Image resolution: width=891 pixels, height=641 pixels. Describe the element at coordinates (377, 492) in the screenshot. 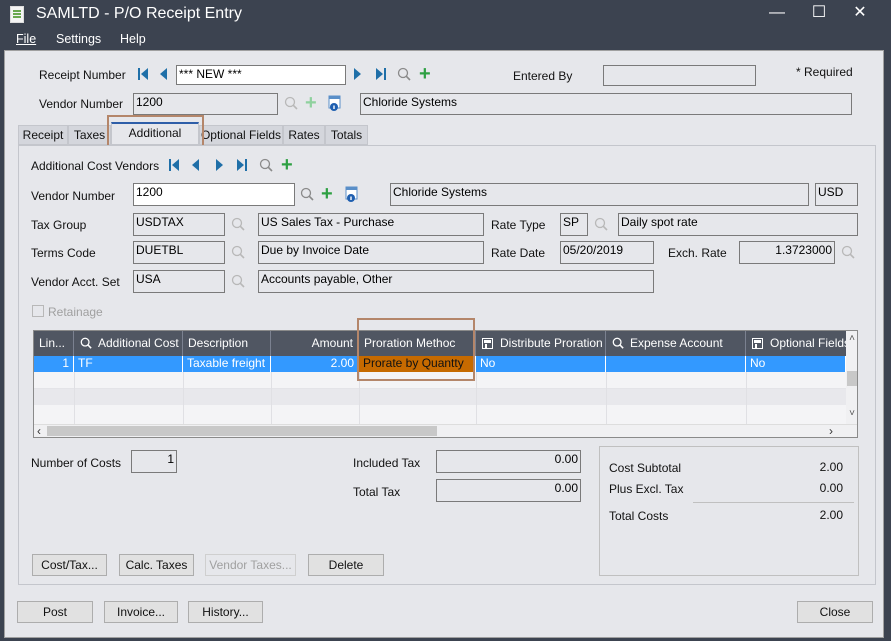

I see `total-tax-label: Total Tax` at that location.